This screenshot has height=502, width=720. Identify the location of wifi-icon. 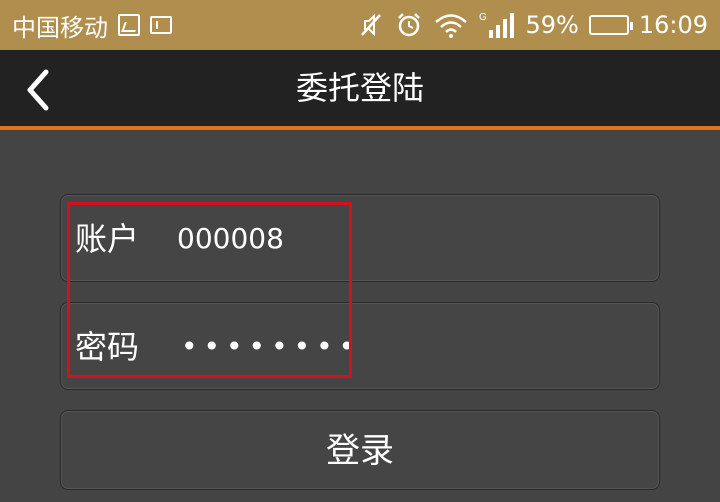
(451, 26).